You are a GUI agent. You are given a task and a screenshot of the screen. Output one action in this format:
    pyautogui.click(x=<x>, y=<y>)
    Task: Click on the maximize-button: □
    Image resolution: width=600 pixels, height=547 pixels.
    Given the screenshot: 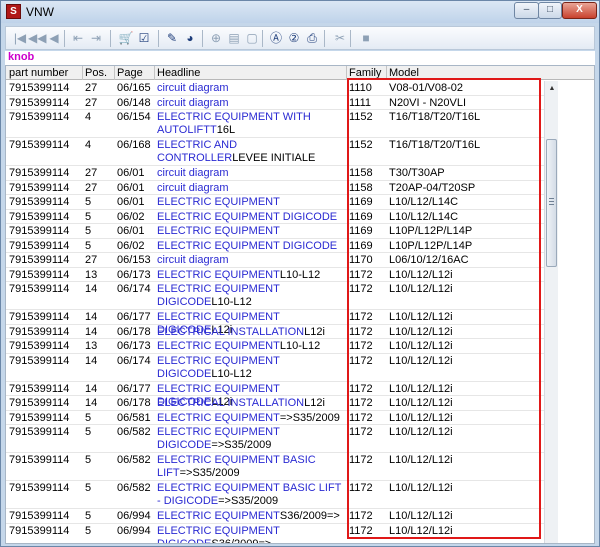 What is the action you would take?
    pyautogui.click(x=550, y=10)
    